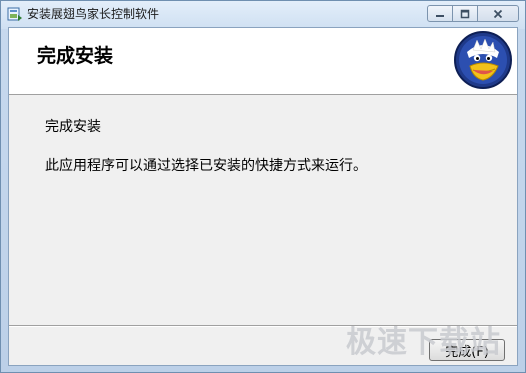 This screenshot has height=373, width=526. I want to click on maximize-icon, so click(465, 13).